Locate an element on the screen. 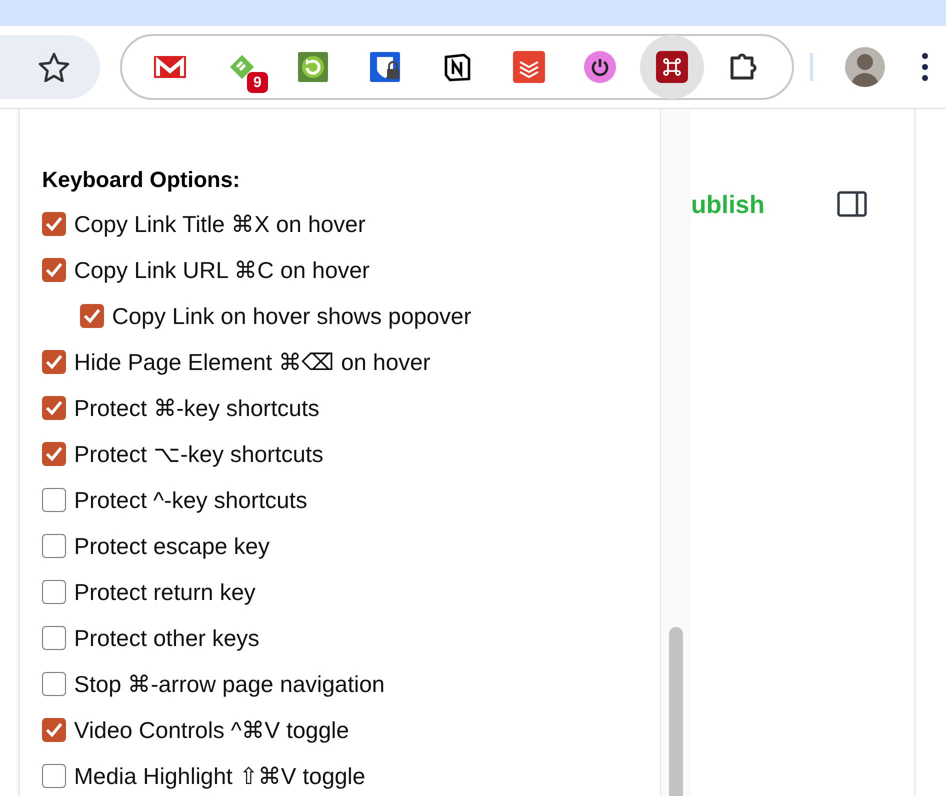 The width and height of the screenshot is (946, 796). option-label: Protect ⌥-key shortcuts is located at coordinates (199, 454).